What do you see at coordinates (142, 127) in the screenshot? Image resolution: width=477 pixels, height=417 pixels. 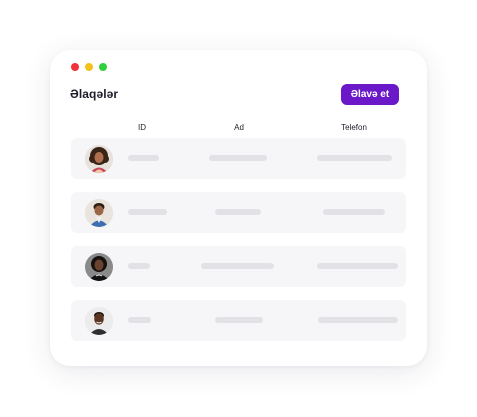 I see `column-header-id: ID` at bounding box center [142, 127].